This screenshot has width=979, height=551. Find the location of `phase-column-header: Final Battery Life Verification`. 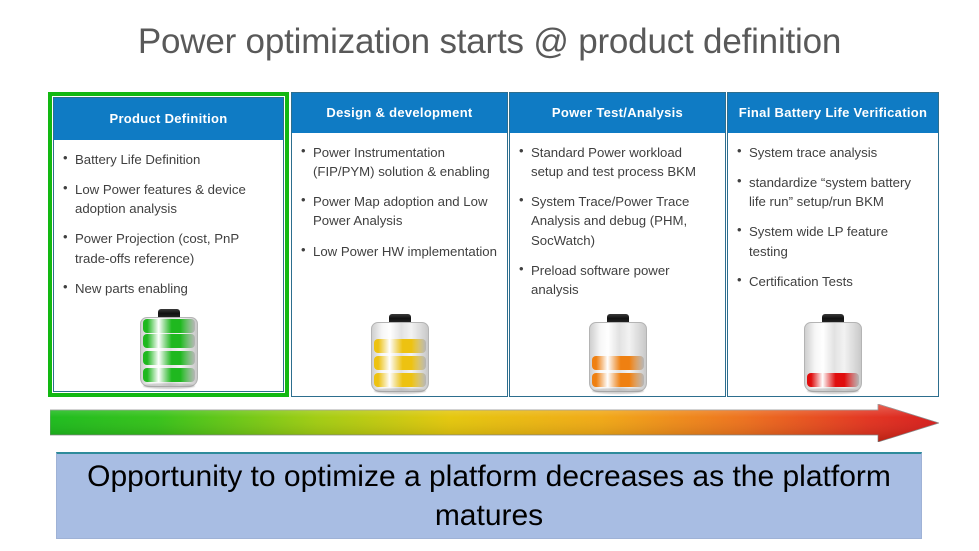

phase-column-header: Final Battery Life Verification is located at coordinates (833, 113).